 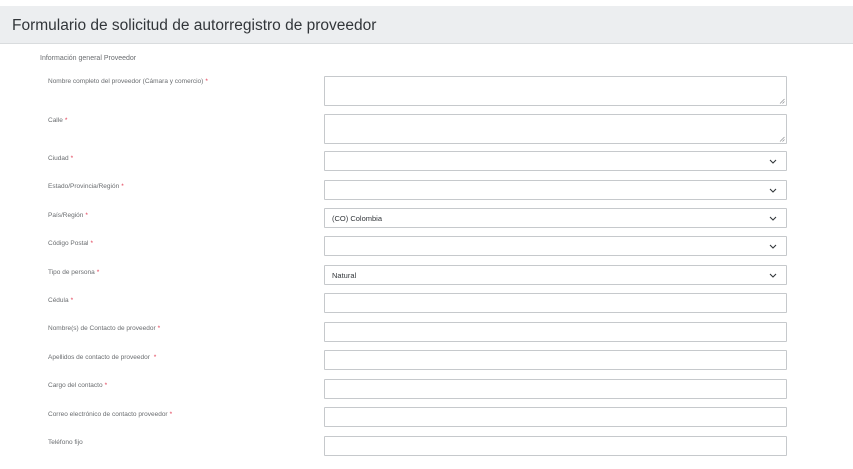 What do you see at coordinates (344, 275) in the screenshot?
I see `person-type-select-value: Natural` at bounding box center [344, 275].